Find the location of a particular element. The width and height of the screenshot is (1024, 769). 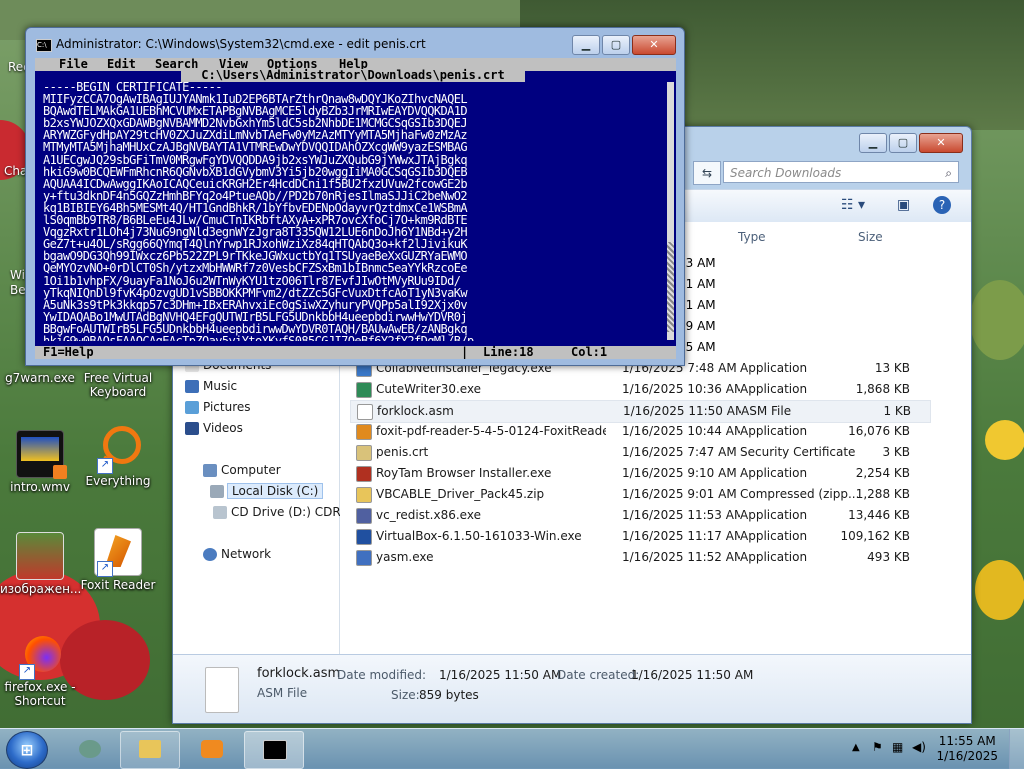

refresh-button: ⇆ is located at coordinates (707, 173).